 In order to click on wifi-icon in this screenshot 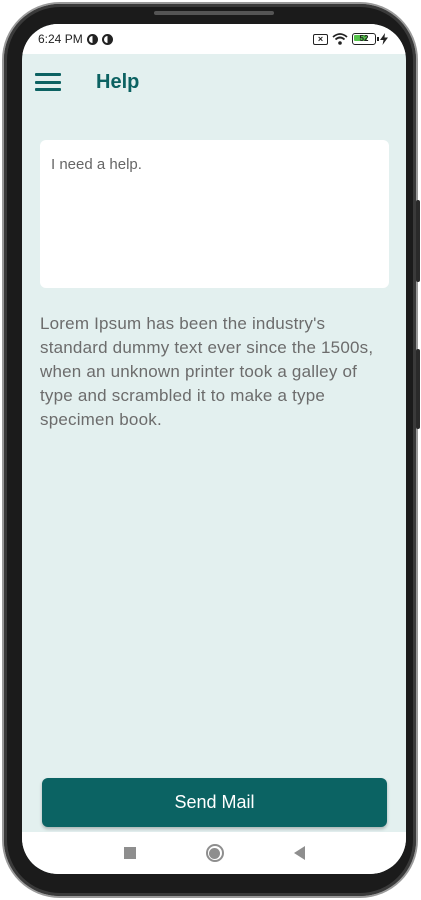, I will do `click(340, 39)`.